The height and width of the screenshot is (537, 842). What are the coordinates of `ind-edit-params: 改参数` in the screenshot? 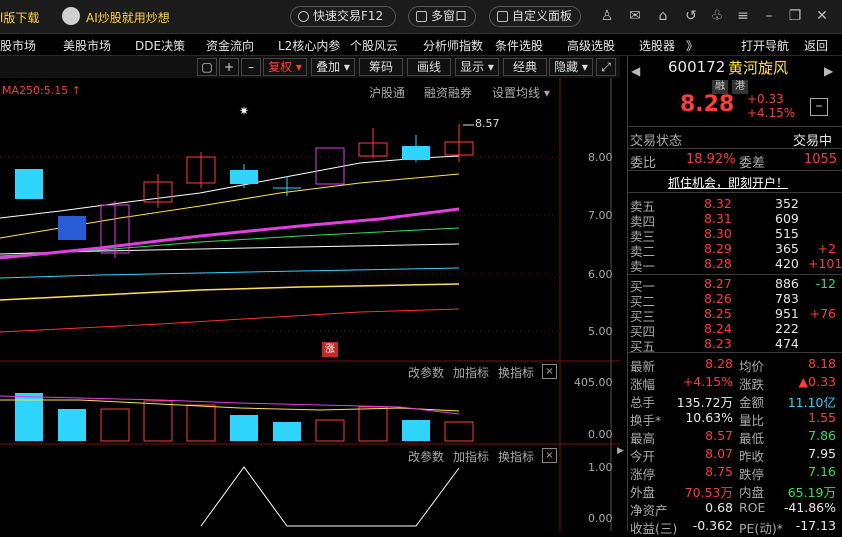 It's located at (426, 456).